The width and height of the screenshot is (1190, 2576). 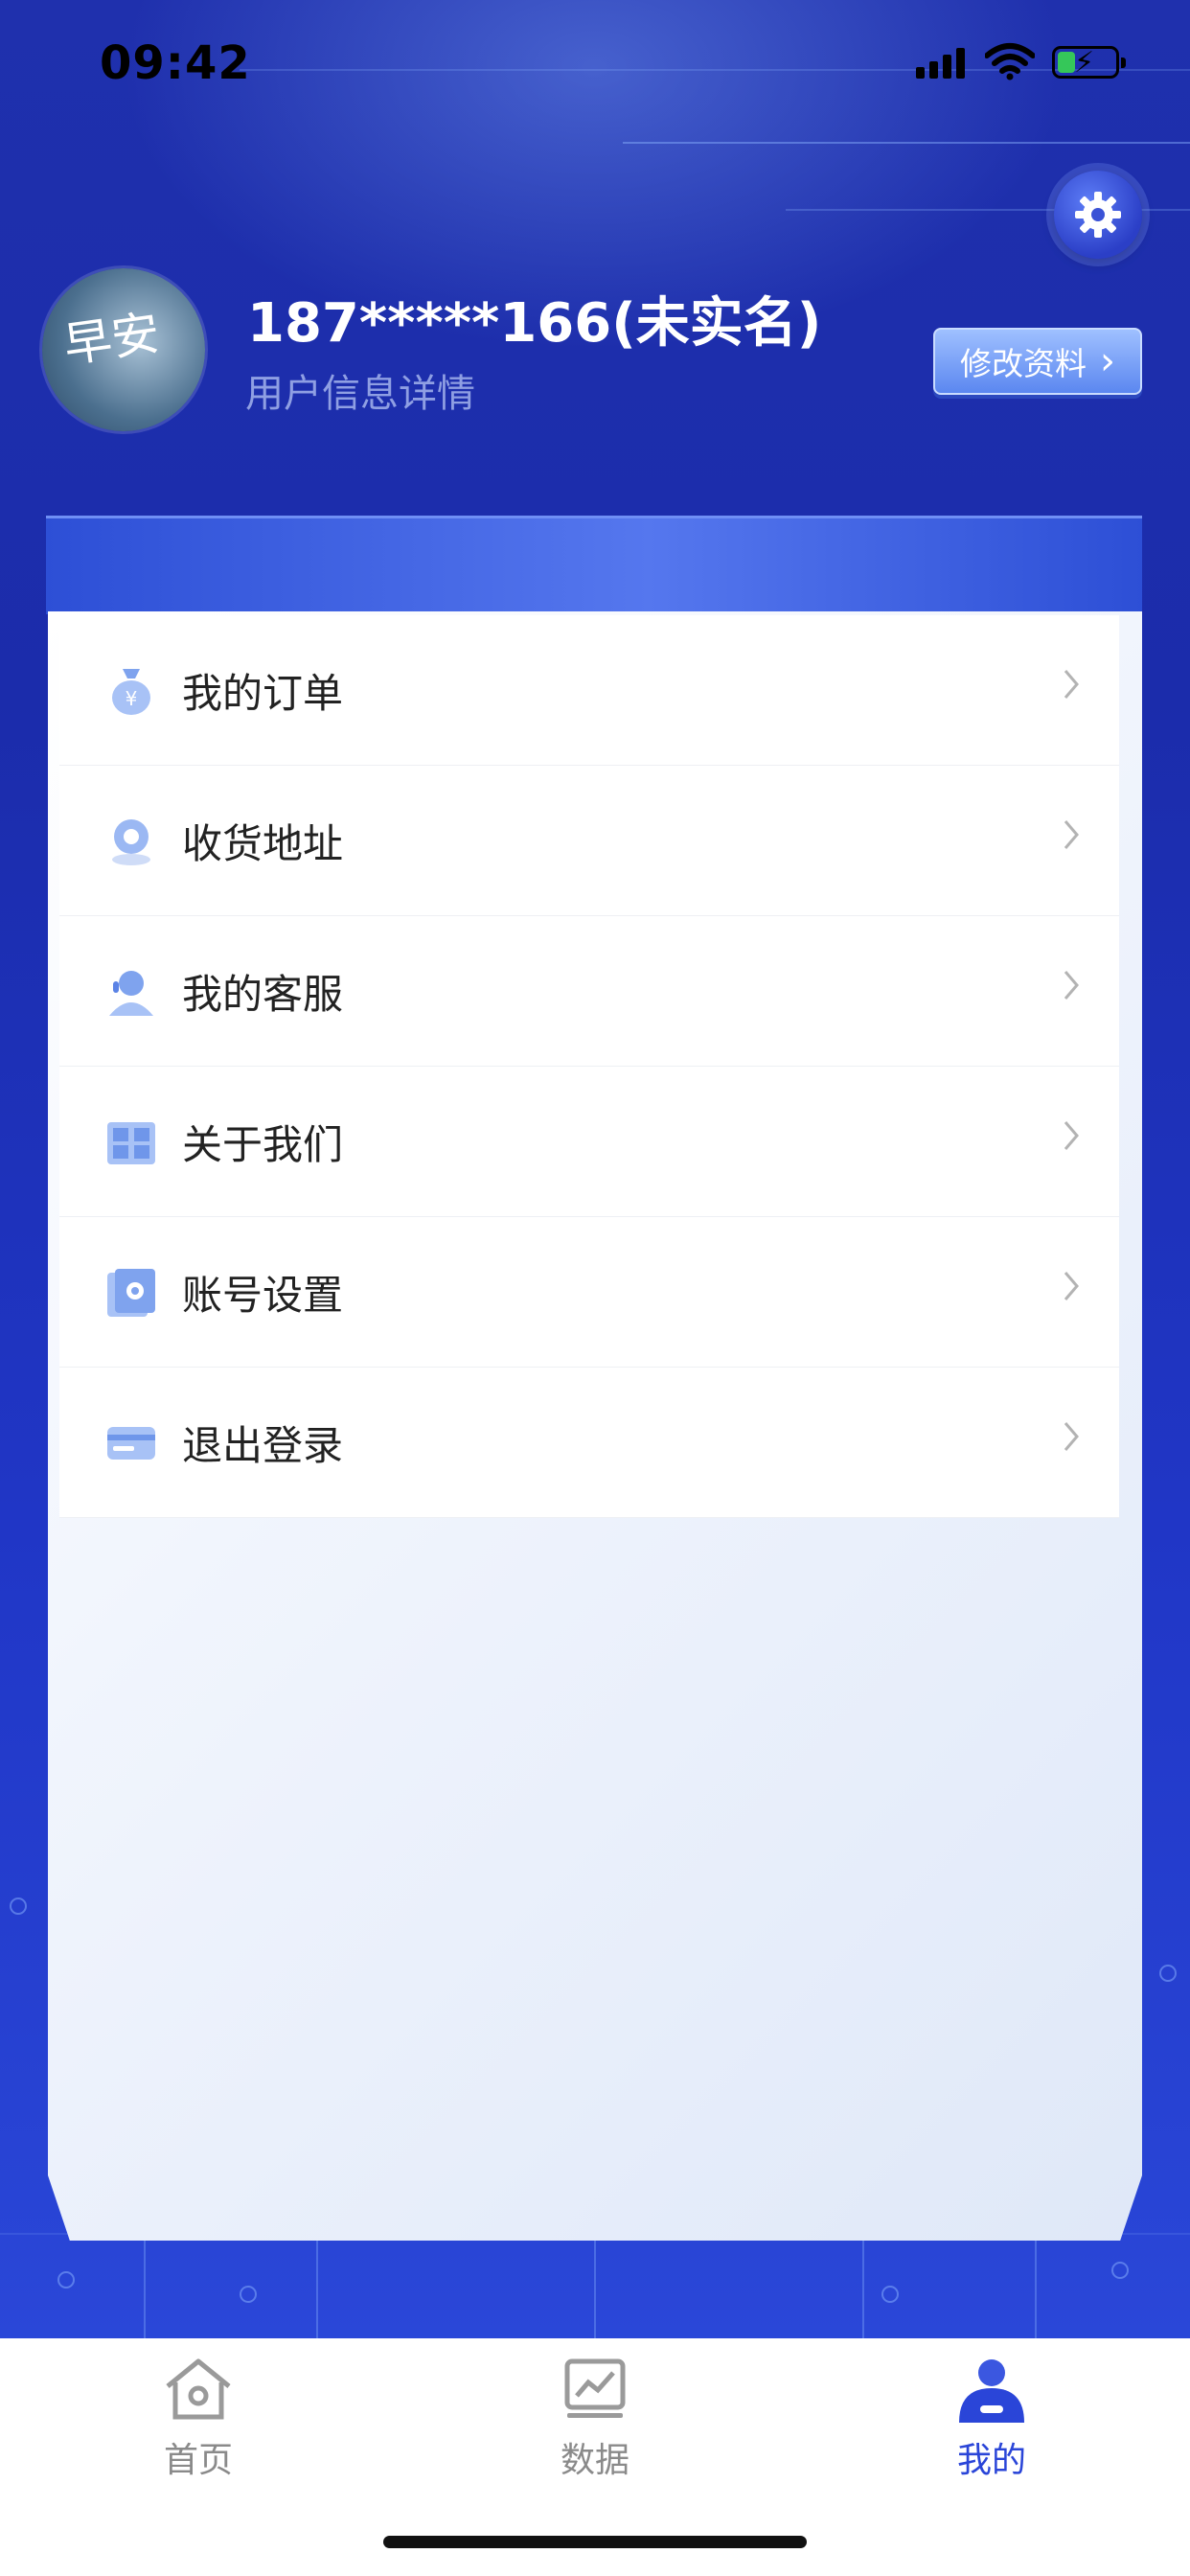 I want to click on status-time: 09:42, so click(x=175, y=63).